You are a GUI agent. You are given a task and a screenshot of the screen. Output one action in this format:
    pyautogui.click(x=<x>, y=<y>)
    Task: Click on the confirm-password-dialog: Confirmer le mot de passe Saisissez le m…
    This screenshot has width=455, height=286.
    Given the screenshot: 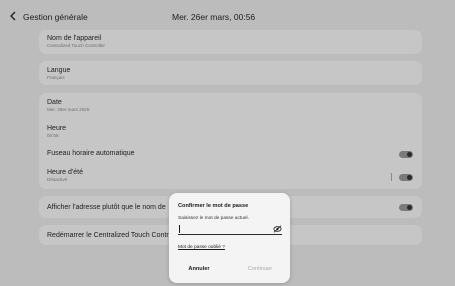 What is the action you would take?
    pyautogui.click(x=229, y=238)
    